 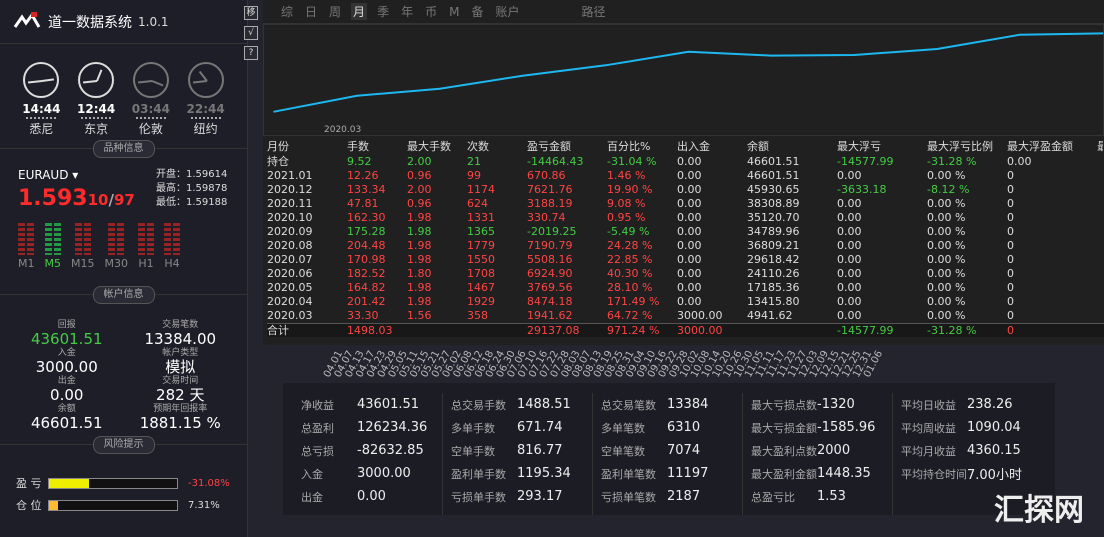 I want to click on tab-0: 综, so click(x=287, y=11).